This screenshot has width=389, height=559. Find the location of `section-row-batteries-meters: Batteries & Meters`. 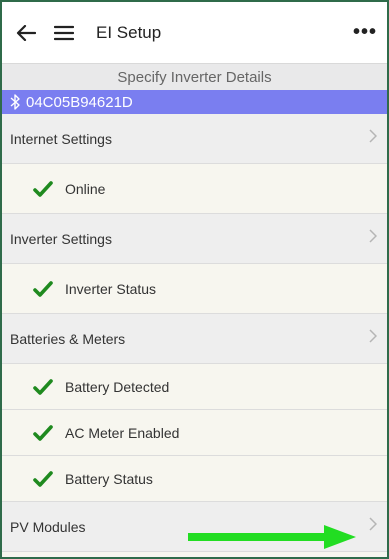

section-row-batteries-meters: Batteries & Meters is located at coordinates (194, 339).